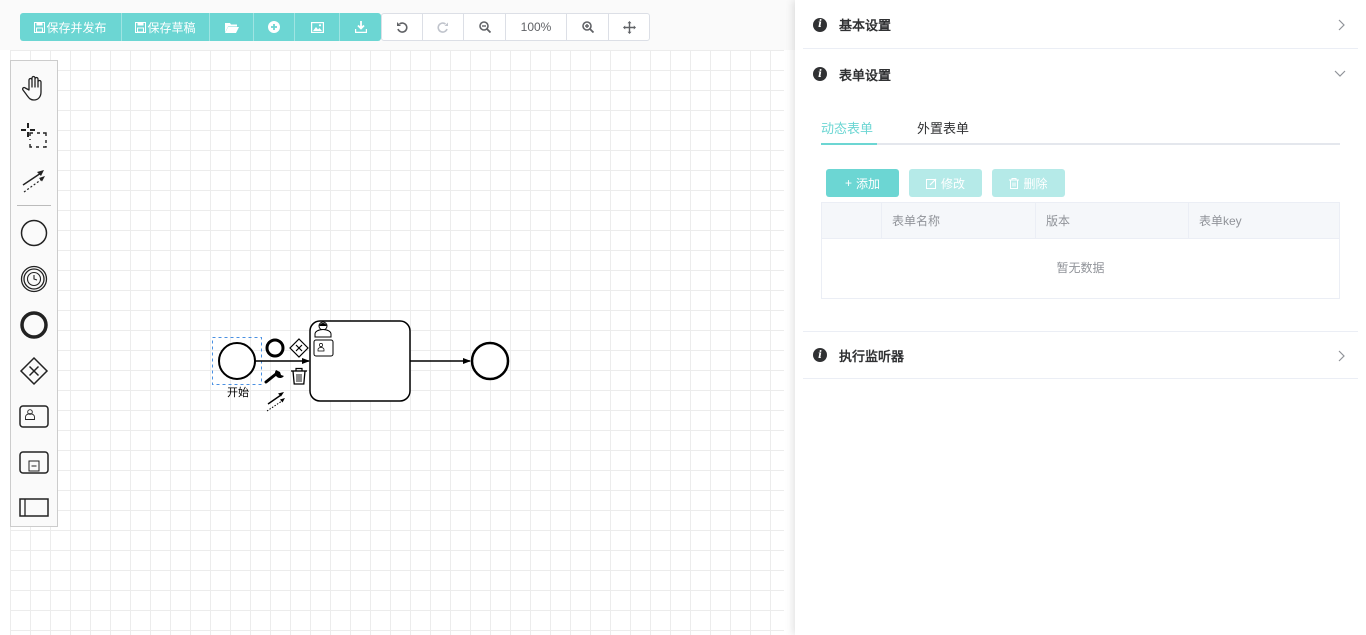 The width and height of the screenshot is (1366, 635). I want to click on section-title-basic: 基本设置, so click(865, 25).